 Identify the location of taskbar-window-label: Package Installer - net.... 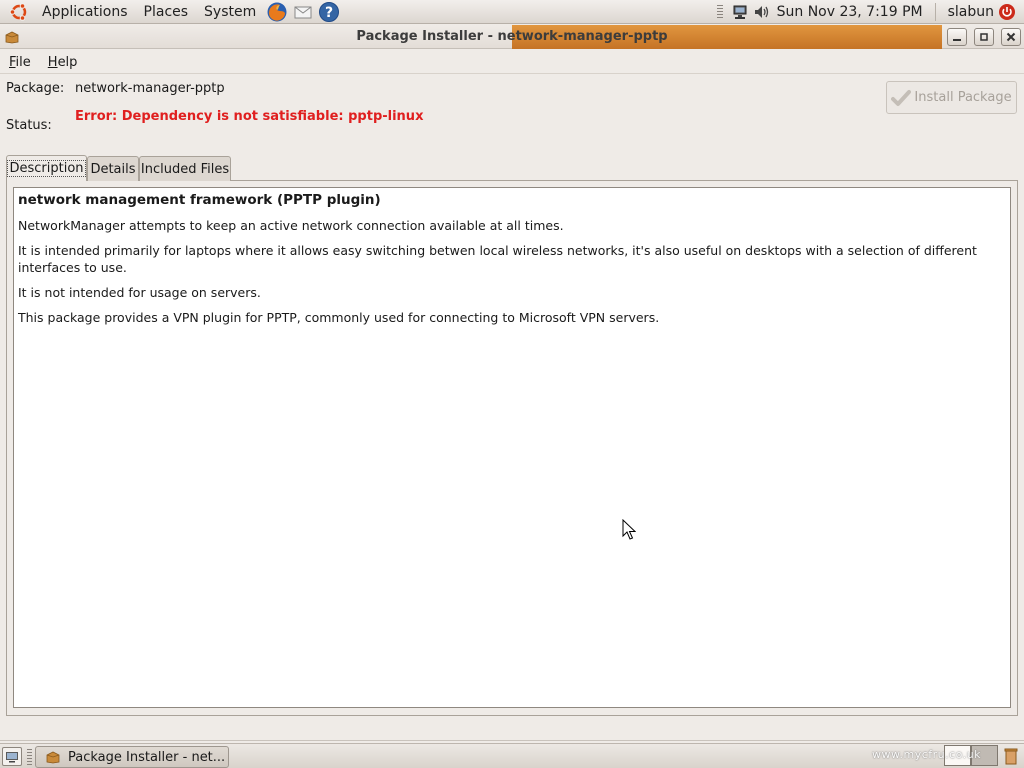
(147, 757).